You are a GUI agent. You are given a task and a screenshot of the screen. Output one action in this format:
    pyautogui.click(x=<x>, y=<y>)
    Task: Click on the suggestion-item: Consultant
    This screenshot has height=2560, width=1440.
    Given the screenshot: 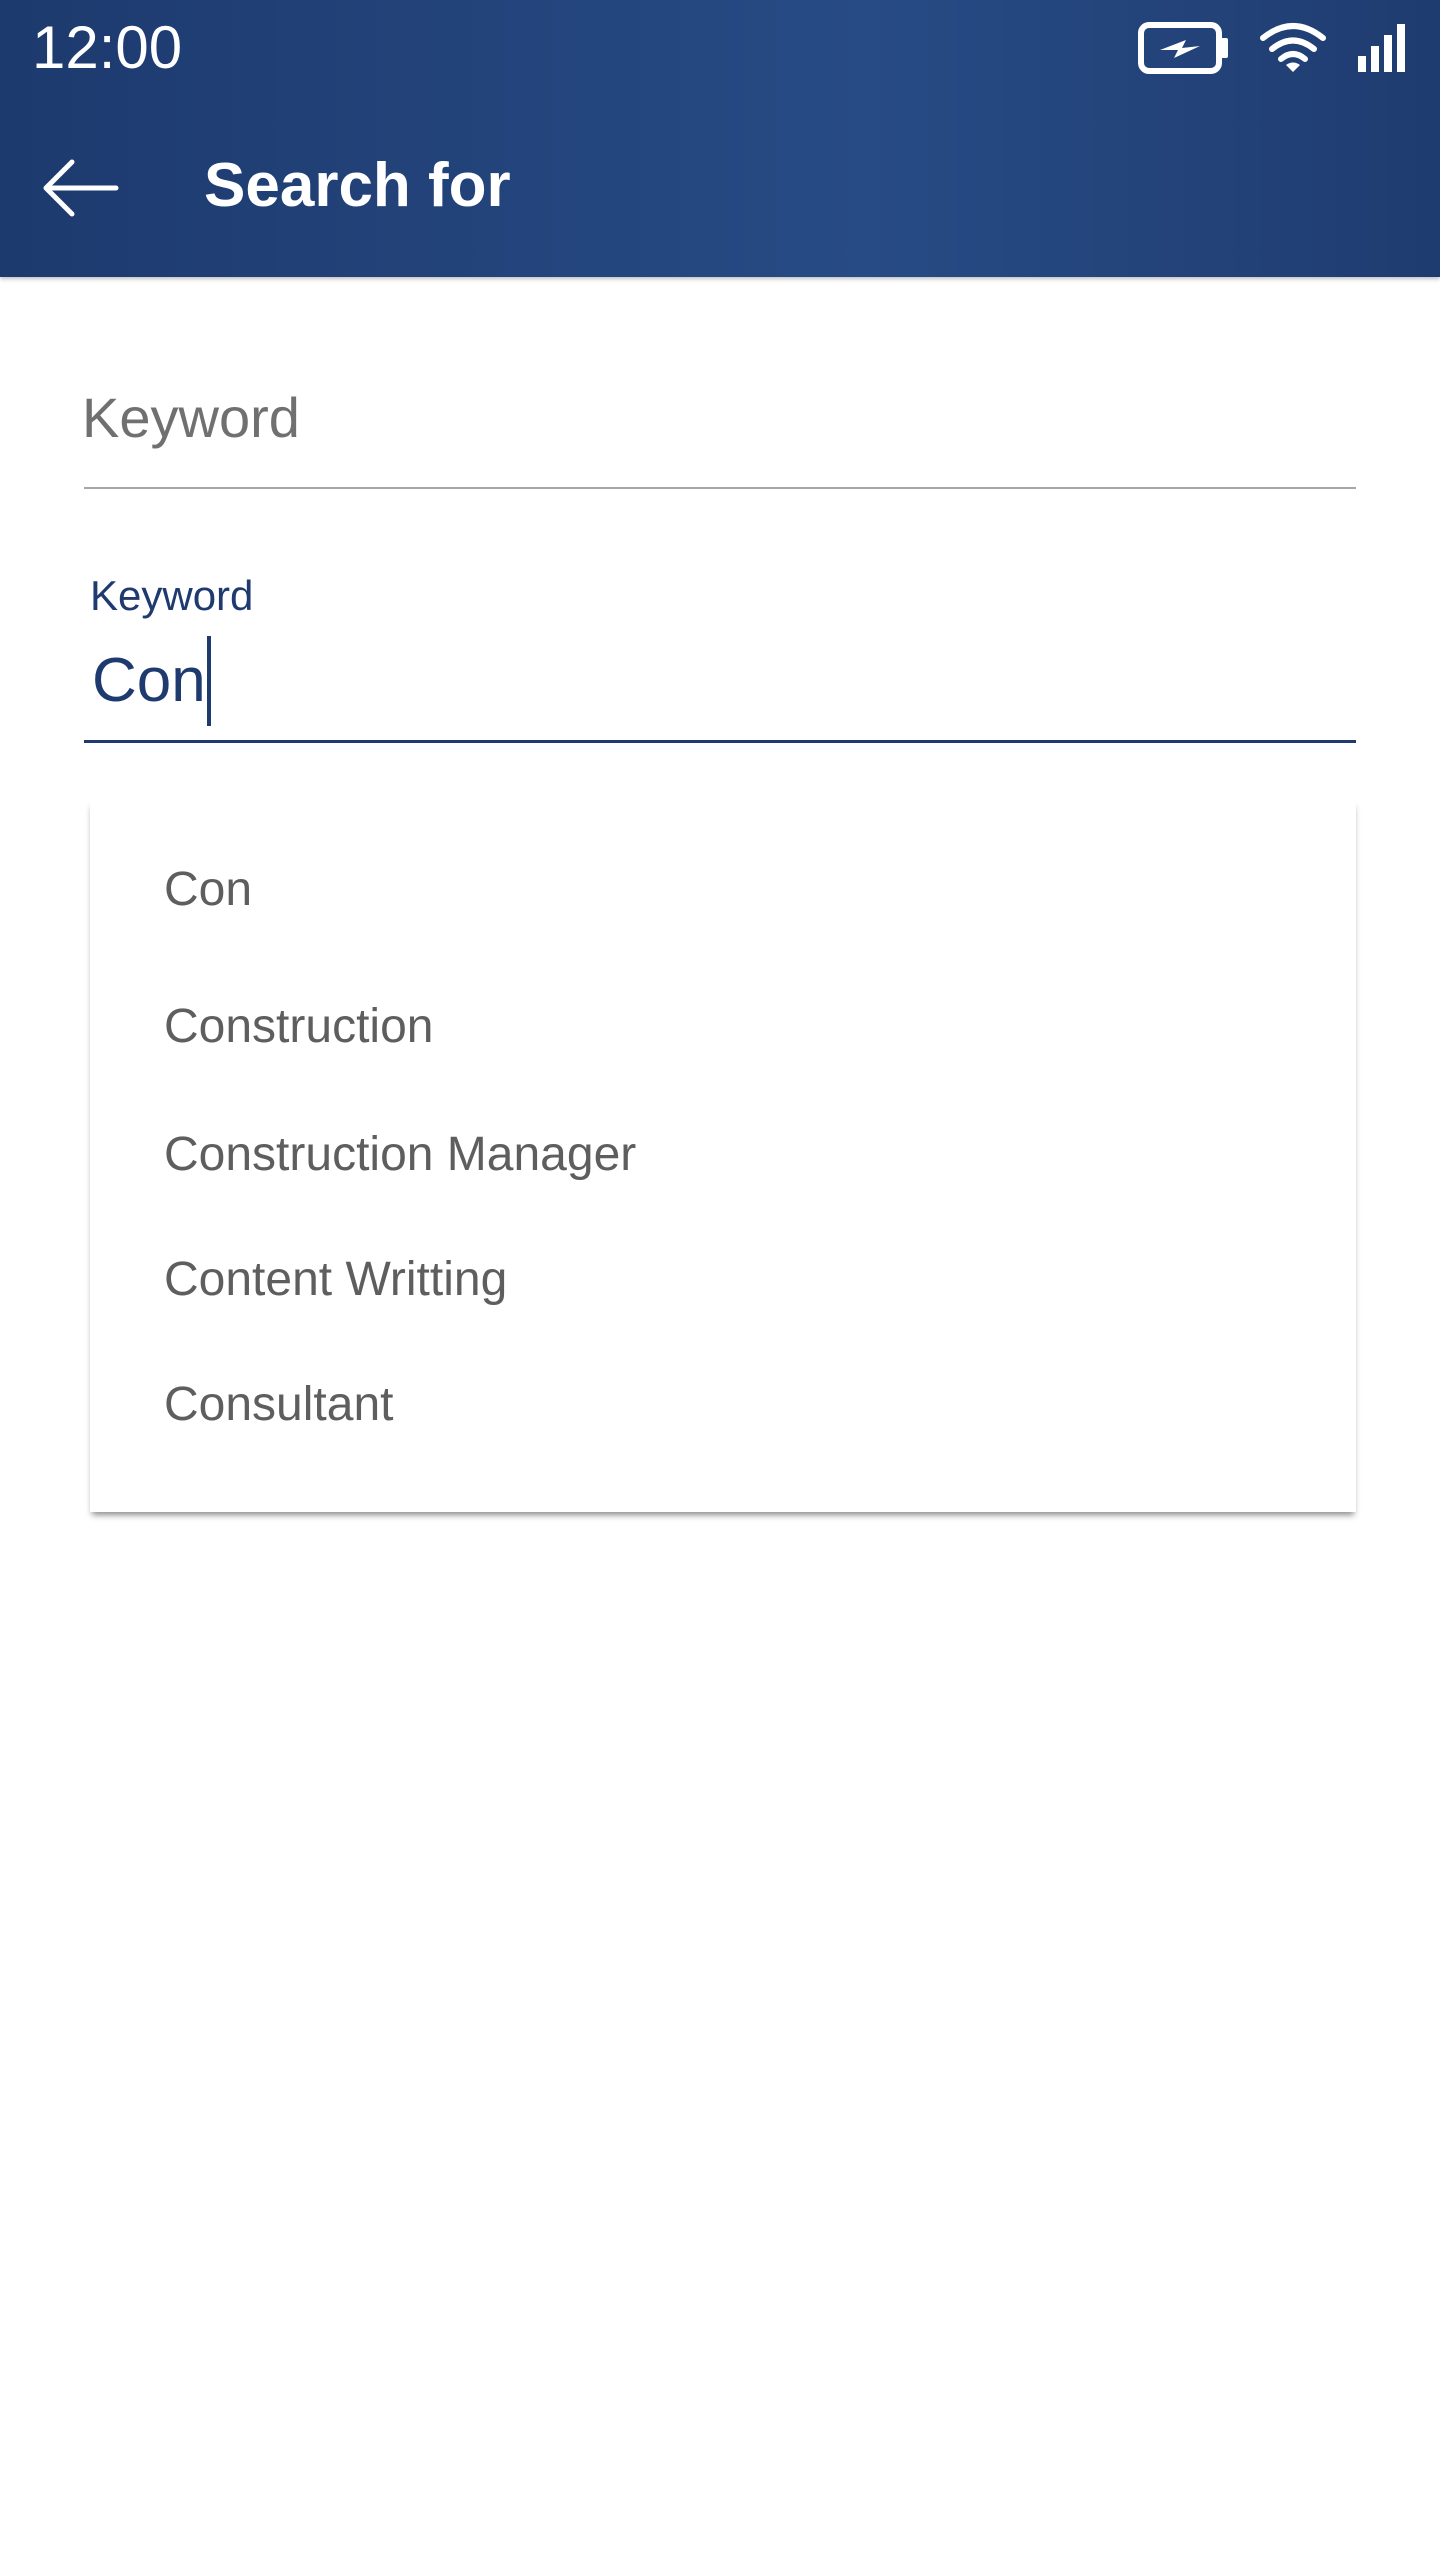 What is the action you would take?
    pyautogui.click(x=278, y=1405)
    